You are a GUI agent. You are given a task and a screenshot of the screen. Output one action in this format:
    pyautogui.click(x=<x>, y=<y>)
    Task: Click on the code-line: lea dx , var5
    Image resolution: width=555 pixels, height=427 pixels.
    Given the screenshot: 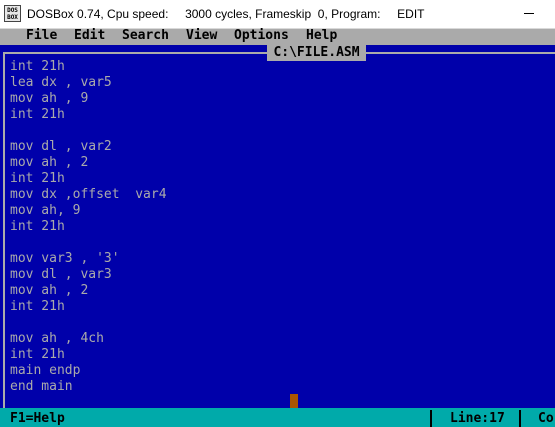 What is the action you would take?
    pyautogui.click(x=88, y=83)
    